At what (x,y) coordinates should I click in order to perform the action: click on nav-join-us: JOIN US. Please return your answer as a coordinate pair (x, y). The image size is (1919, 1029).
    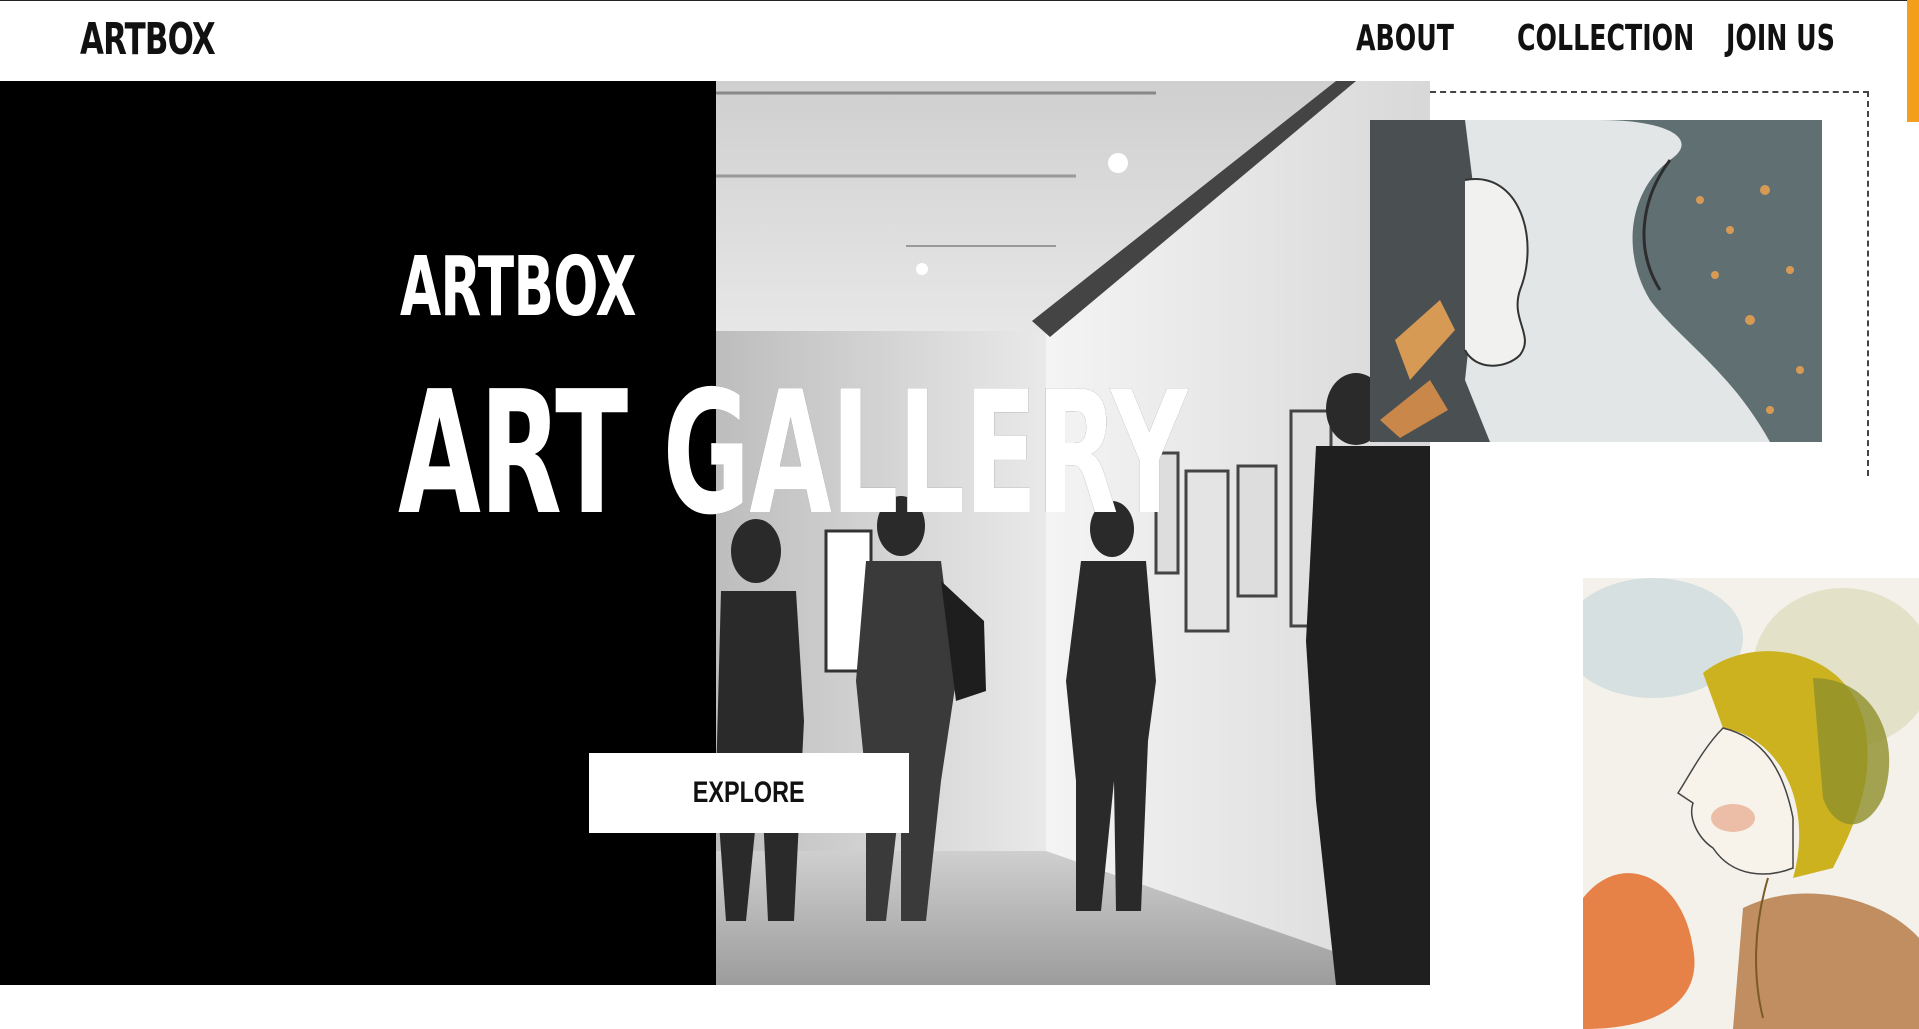
    Looking at the image, I should click on (1780, 38).